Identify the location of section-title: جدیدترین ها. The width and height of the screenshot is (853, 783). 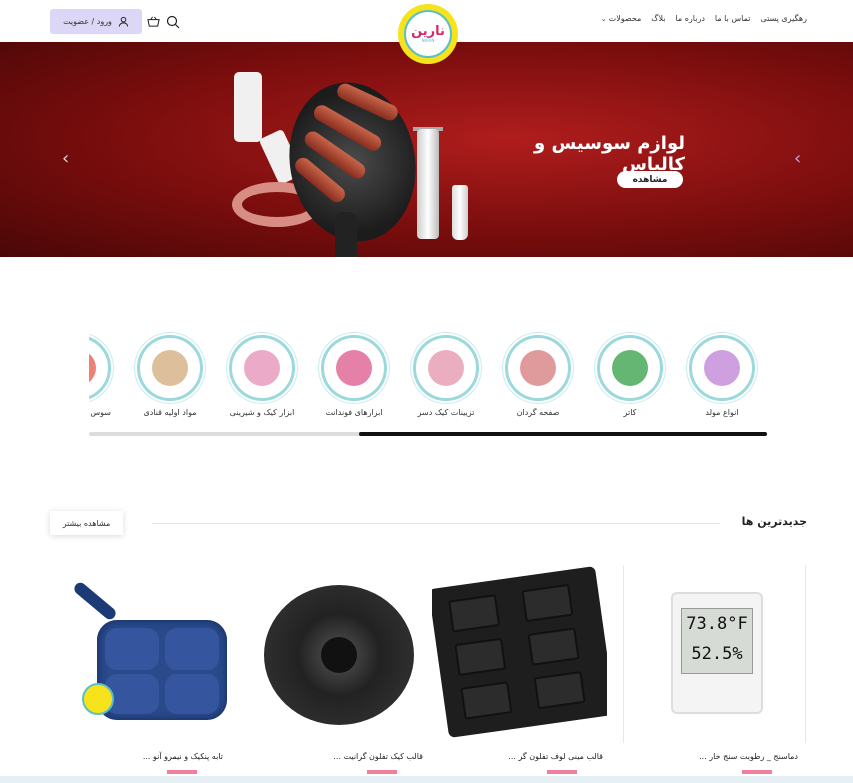
(774, 521).